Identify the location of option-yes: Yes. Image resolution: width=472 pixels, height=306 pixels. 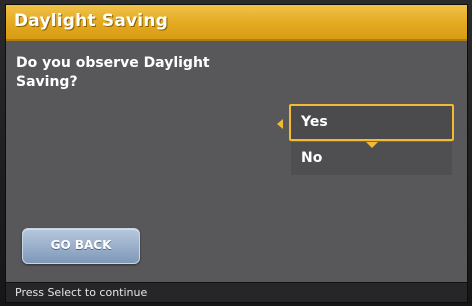
(371, 122).